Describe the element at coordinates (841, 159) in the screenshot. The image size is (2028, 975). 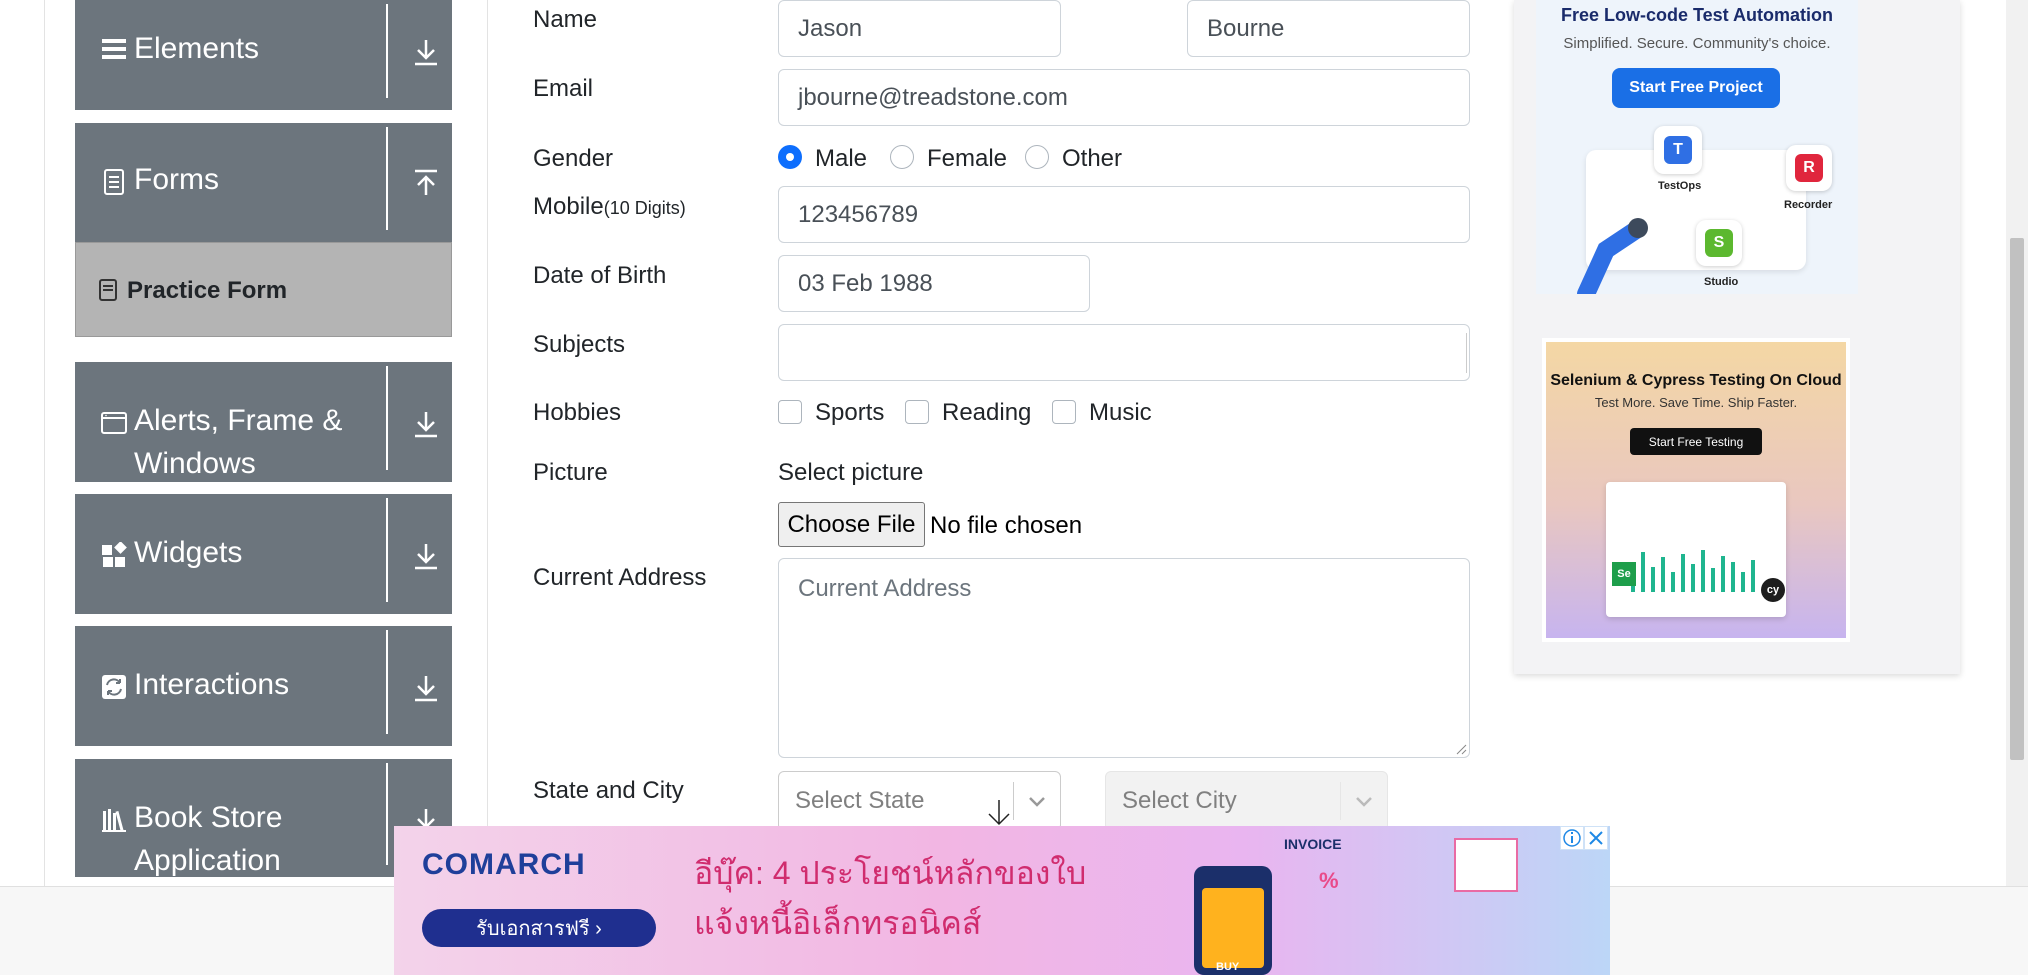
I see `gender-male-label: Male` at that location.